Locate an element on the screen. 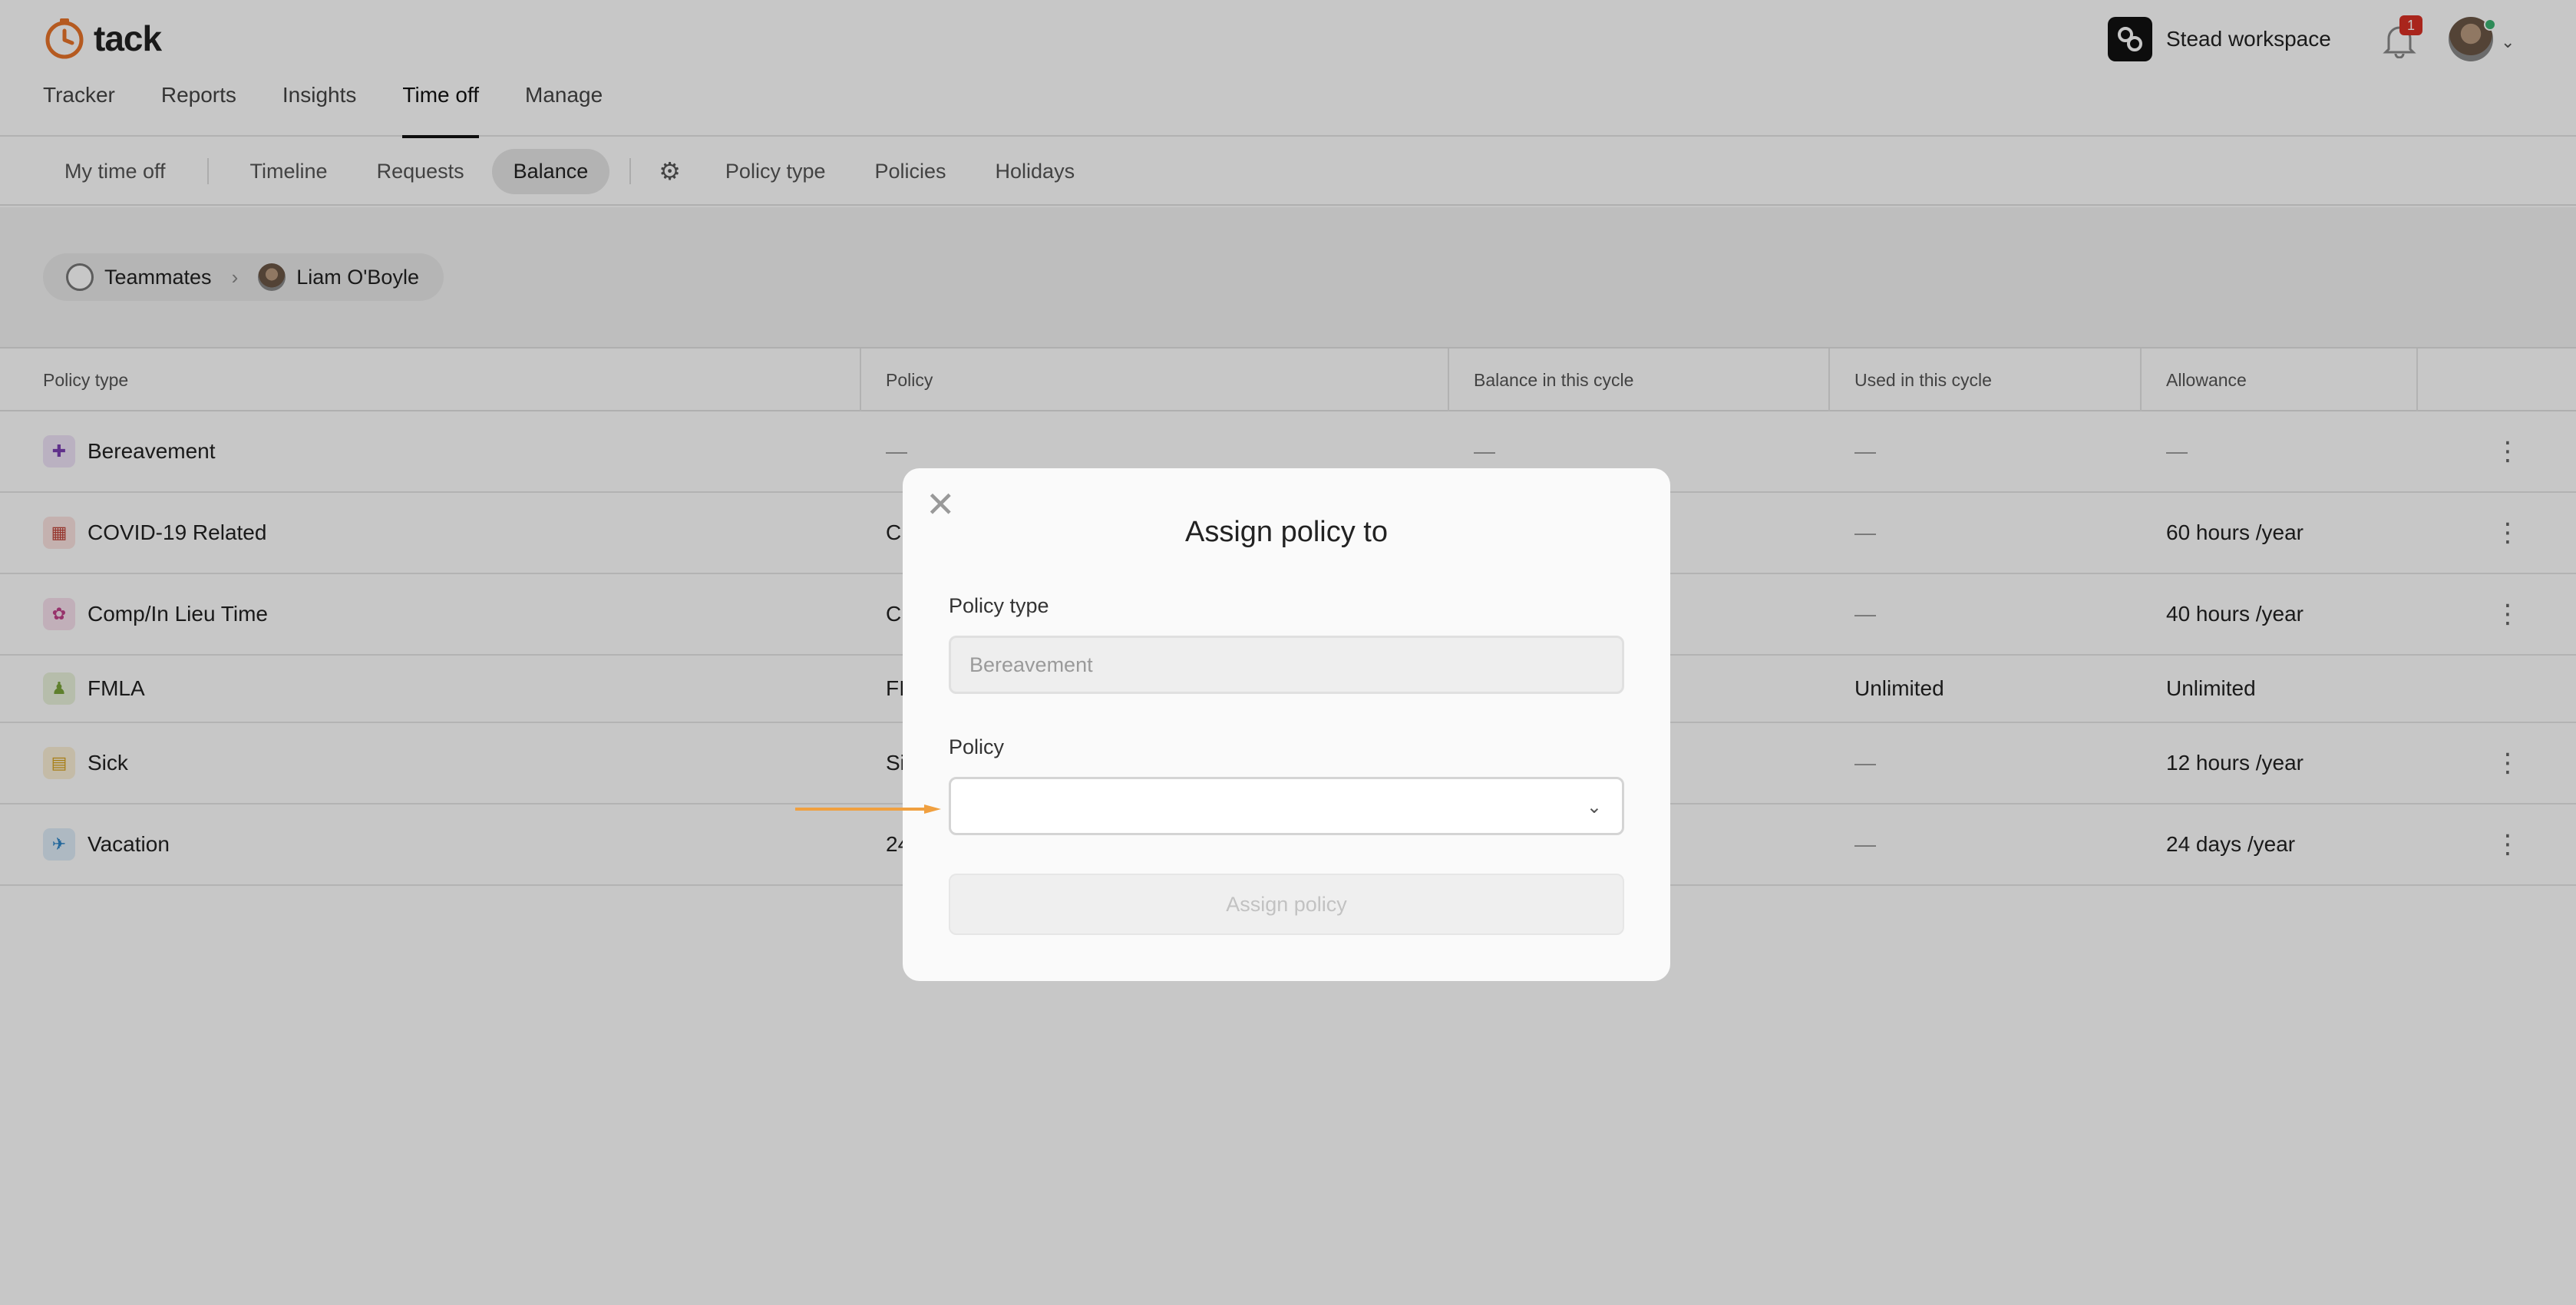  policy-select: ⌄ is located at coordinates (1286, 806).